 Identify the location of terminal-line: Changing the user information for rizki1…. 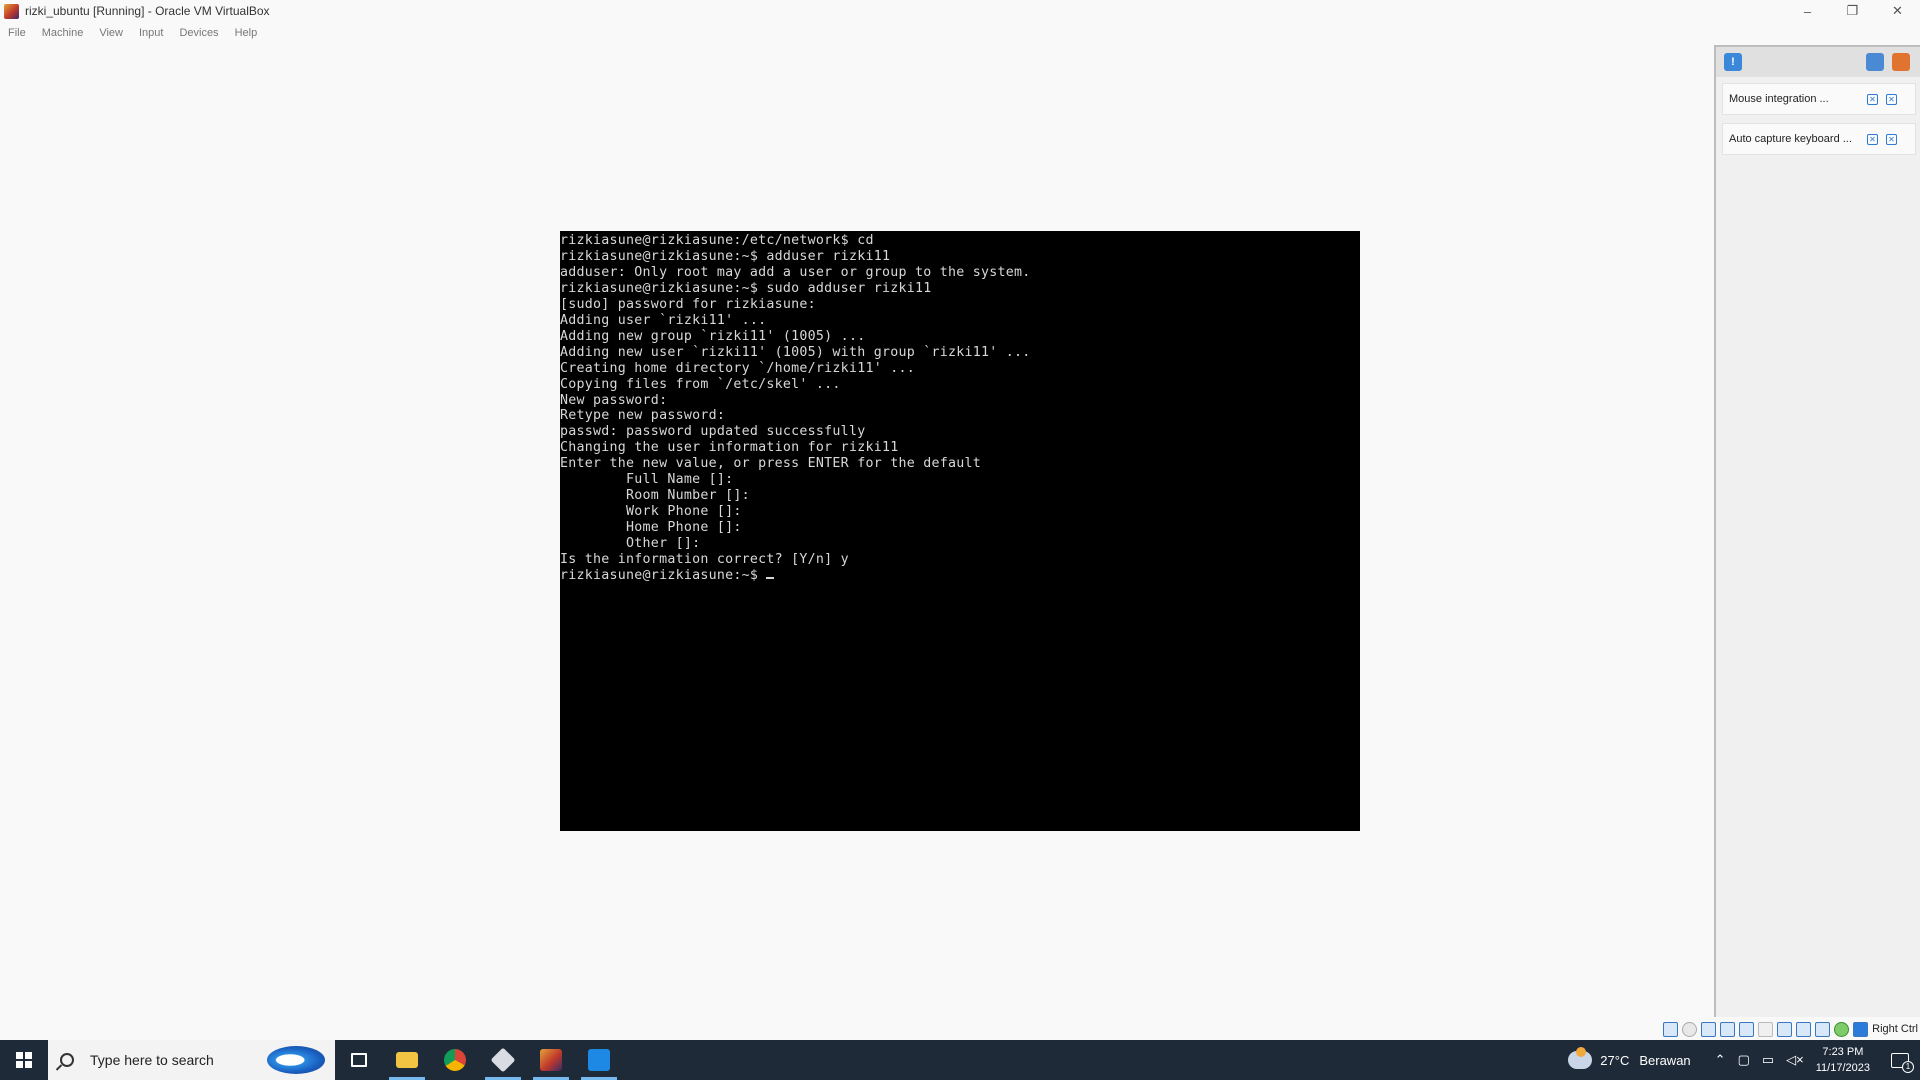
(729, 448).